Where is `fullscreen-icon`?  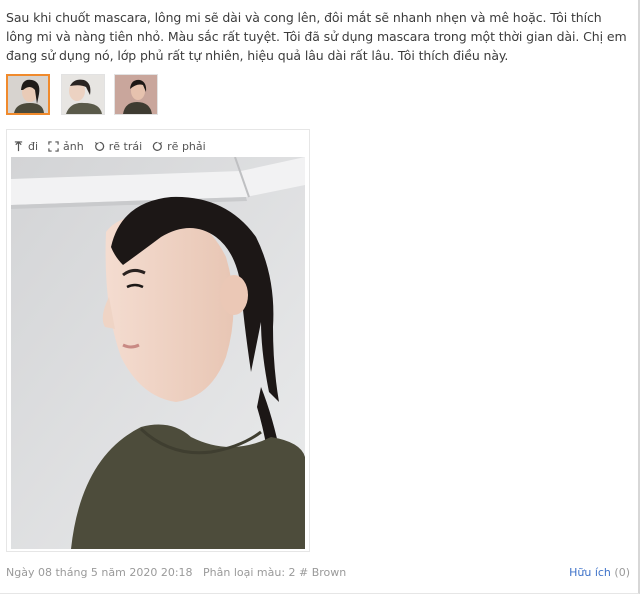
fullscreen-icon is located at coordinates (53, 146).